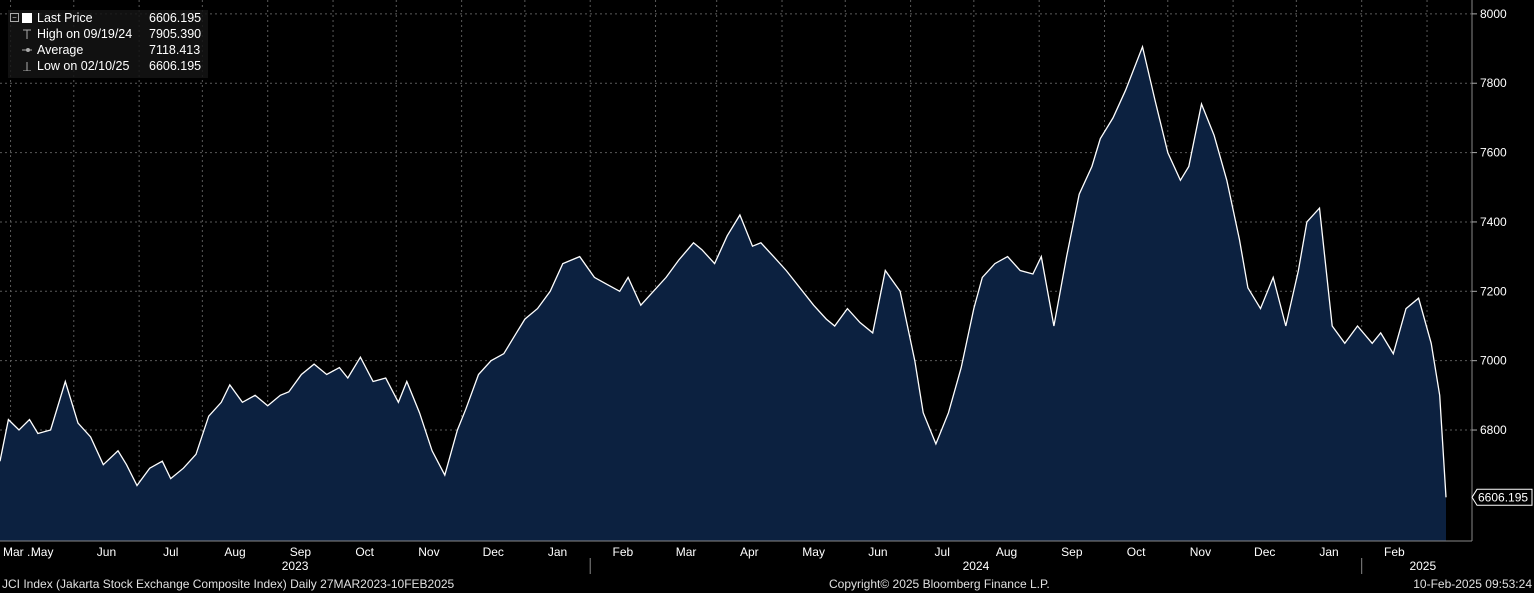 The image size is (1534, 593). Describe the element at coordinates (1472, 584) in the screenshot. I see `timestamp-text: 10-Feb-2025 09:53:24` at that location.